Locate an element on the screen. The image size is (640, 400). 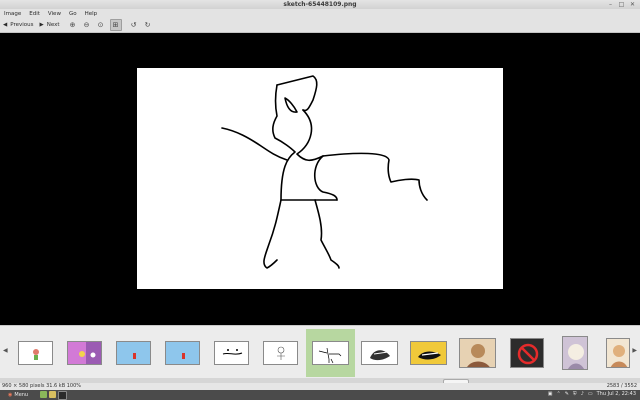
maximize-button: □ is located at coordinates (621, 4).